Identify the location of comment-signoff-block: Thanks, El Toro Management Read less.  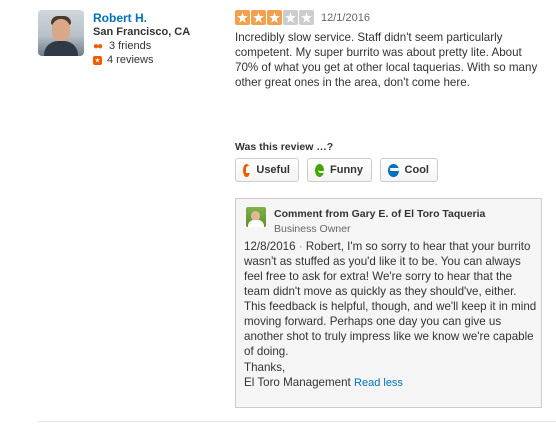
(389, 375).